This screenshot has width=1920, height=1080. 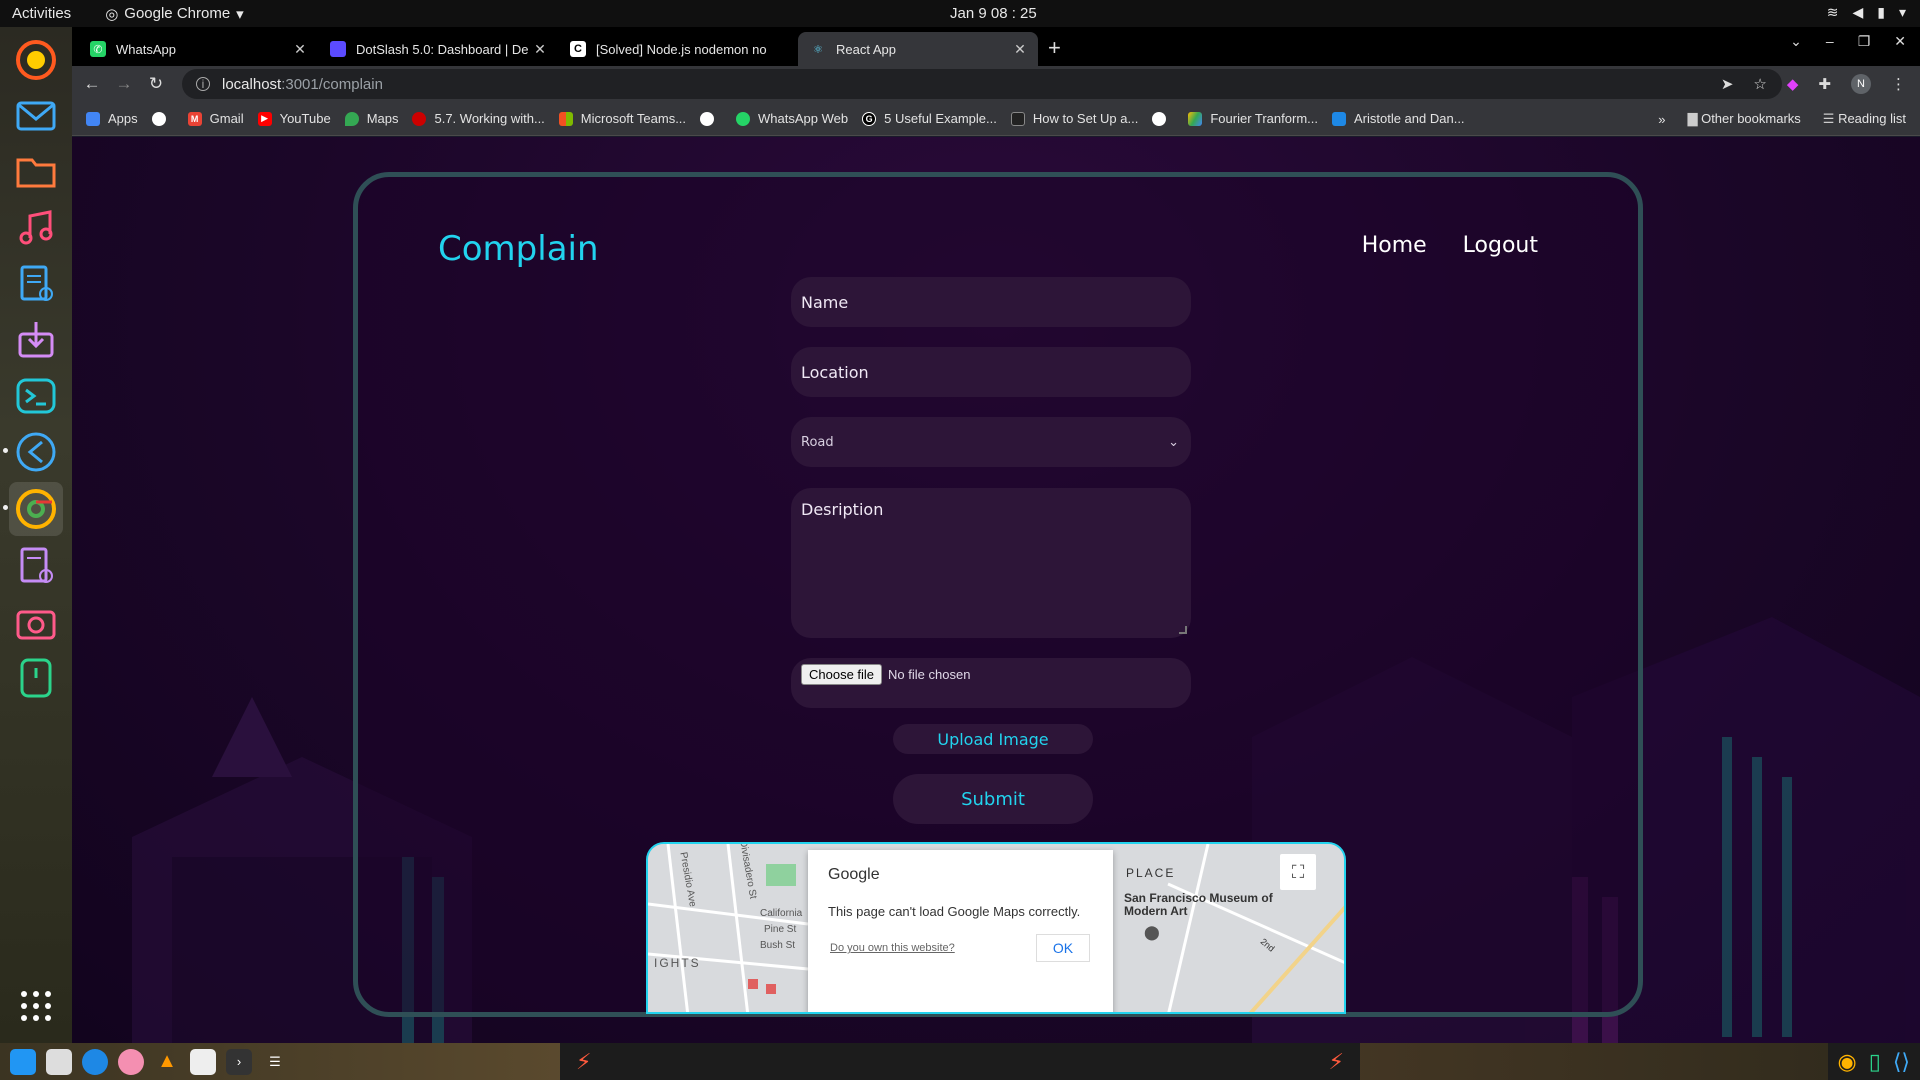 What do you see at coordinates (982, 84) in the screenshot?
I see `address-bar: i localhost:3001/complain` at bounding box center [982, 84].